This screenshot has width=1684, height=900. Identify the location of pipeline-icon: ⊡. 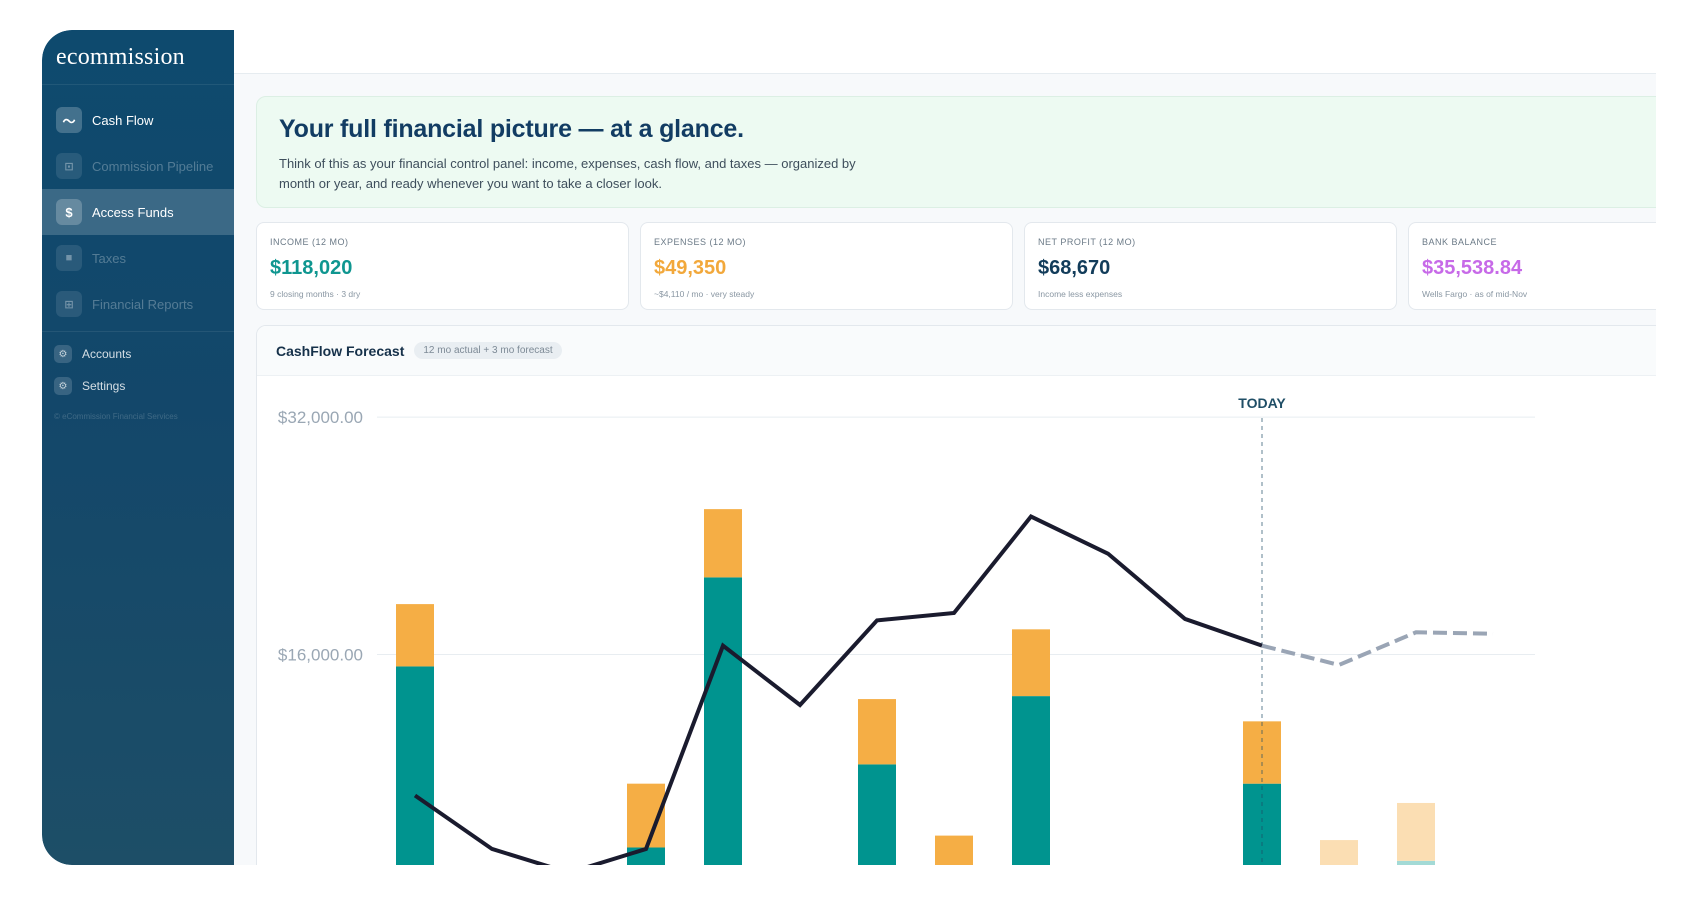
(69, 166).